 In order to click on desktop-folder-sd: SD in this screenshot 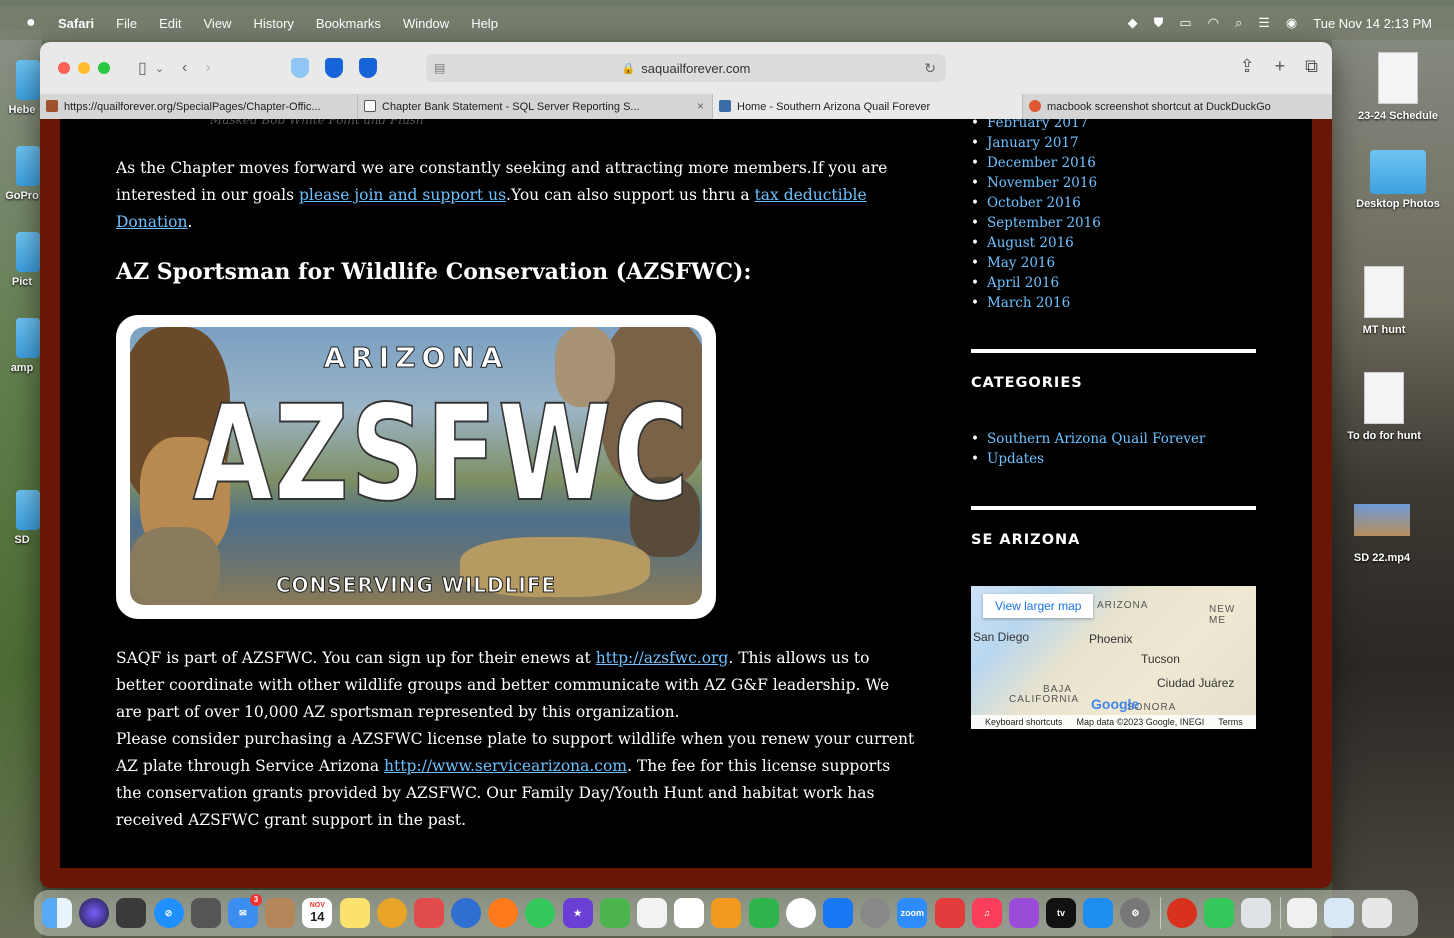, I will do `click(22, 518)`.